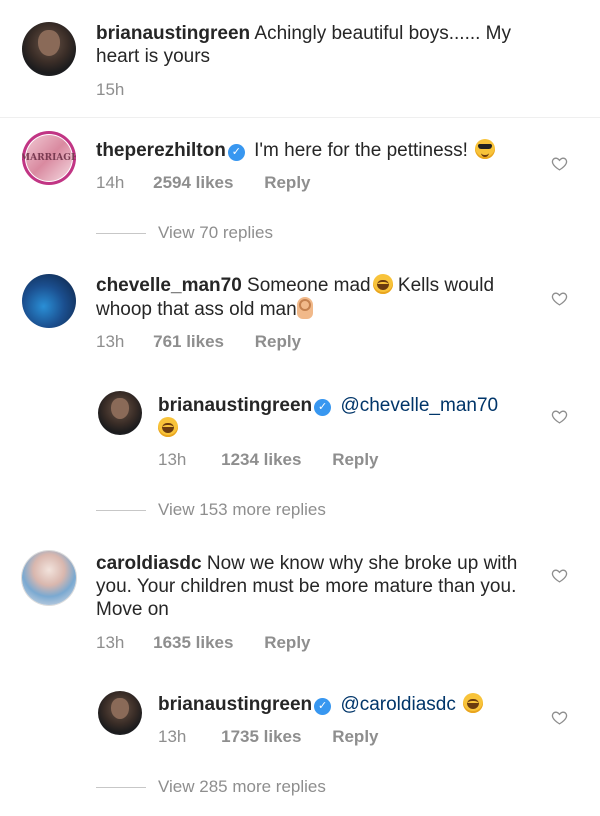 The width and height of the screenshot is (600, 816). What do you see at coordinates (419, 405) in the screenshot?
I see `mention-link: @chevelle_man70` at bounding box center [419, 405].